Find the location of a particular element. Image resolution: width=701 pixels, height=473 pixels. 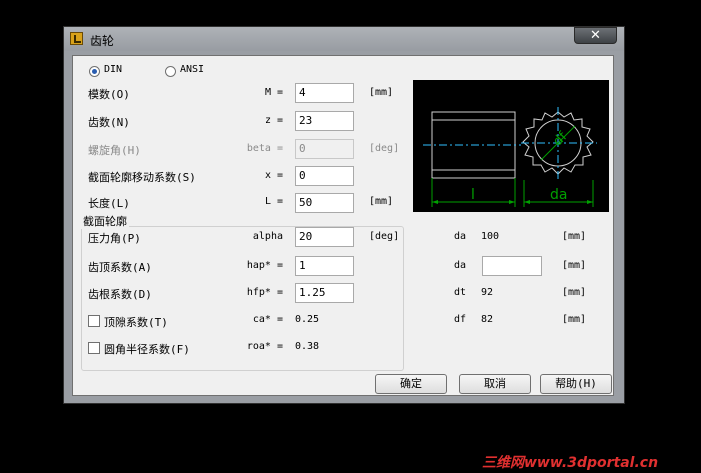

df-label: df is located at coordinates (460, 319).